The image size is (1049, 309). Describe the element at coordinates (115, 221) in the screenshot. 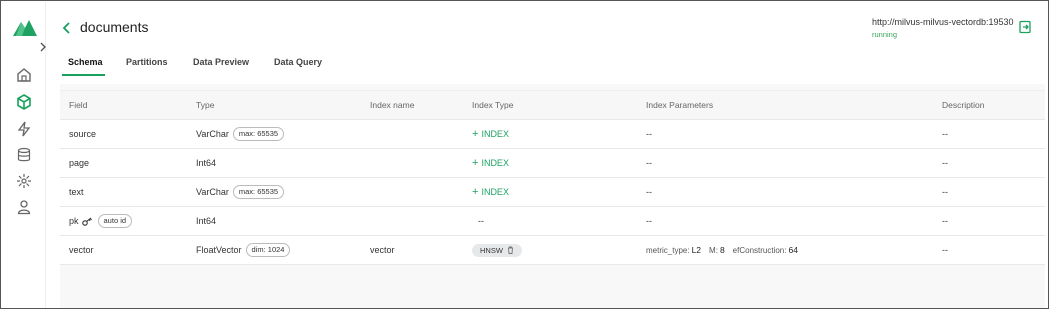

I see `auto-id-chip: auto id` at that location.